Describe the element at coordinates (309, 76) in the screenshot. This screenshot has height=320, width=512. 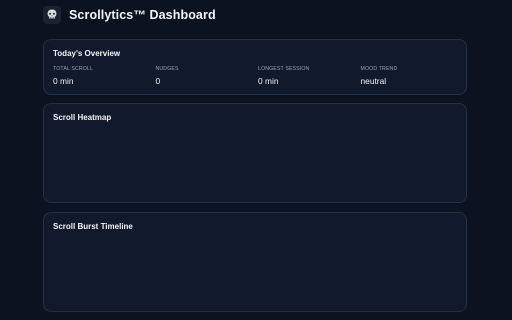
I see `stat-longest-session: LONGEST SESSION 0 min` at that location.